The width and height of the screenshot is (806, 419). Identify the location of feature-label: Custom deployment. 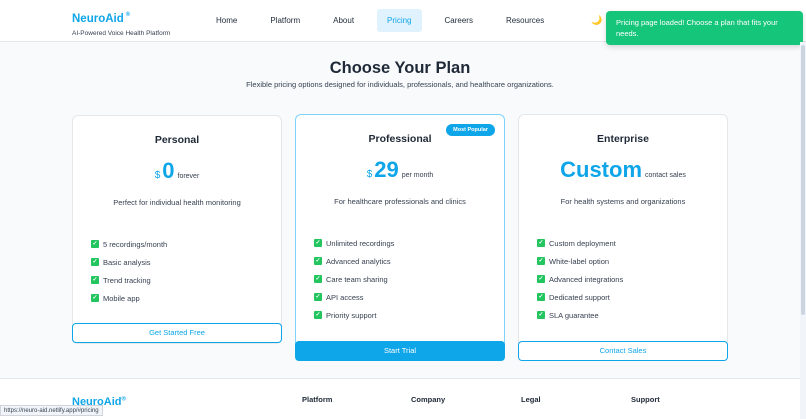
(582, 243).